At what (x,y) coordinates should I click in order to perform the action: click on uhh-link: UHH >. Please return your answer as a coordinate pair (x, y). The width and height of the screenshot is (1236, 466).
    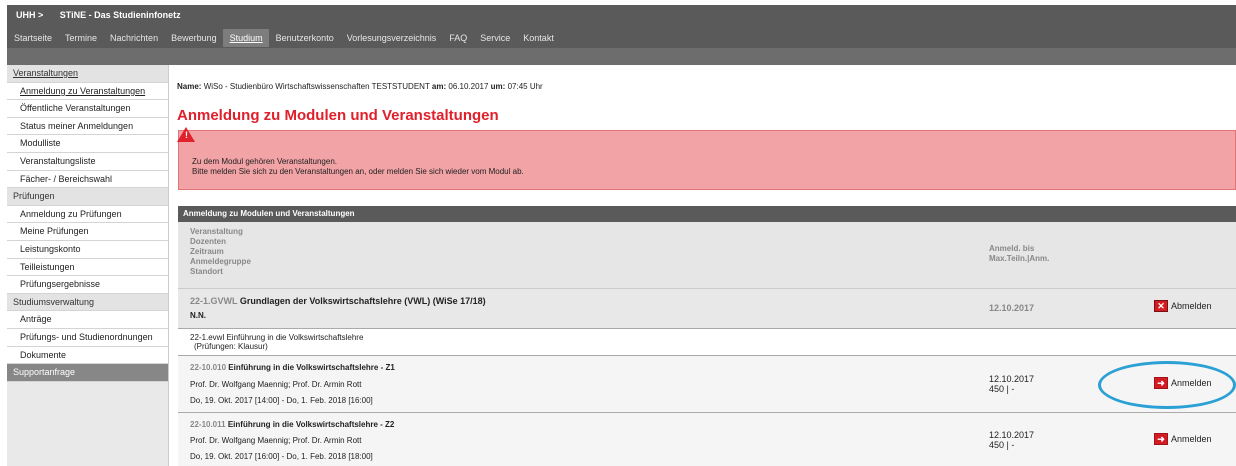
    Looking at the image, I should click on (29, 15).